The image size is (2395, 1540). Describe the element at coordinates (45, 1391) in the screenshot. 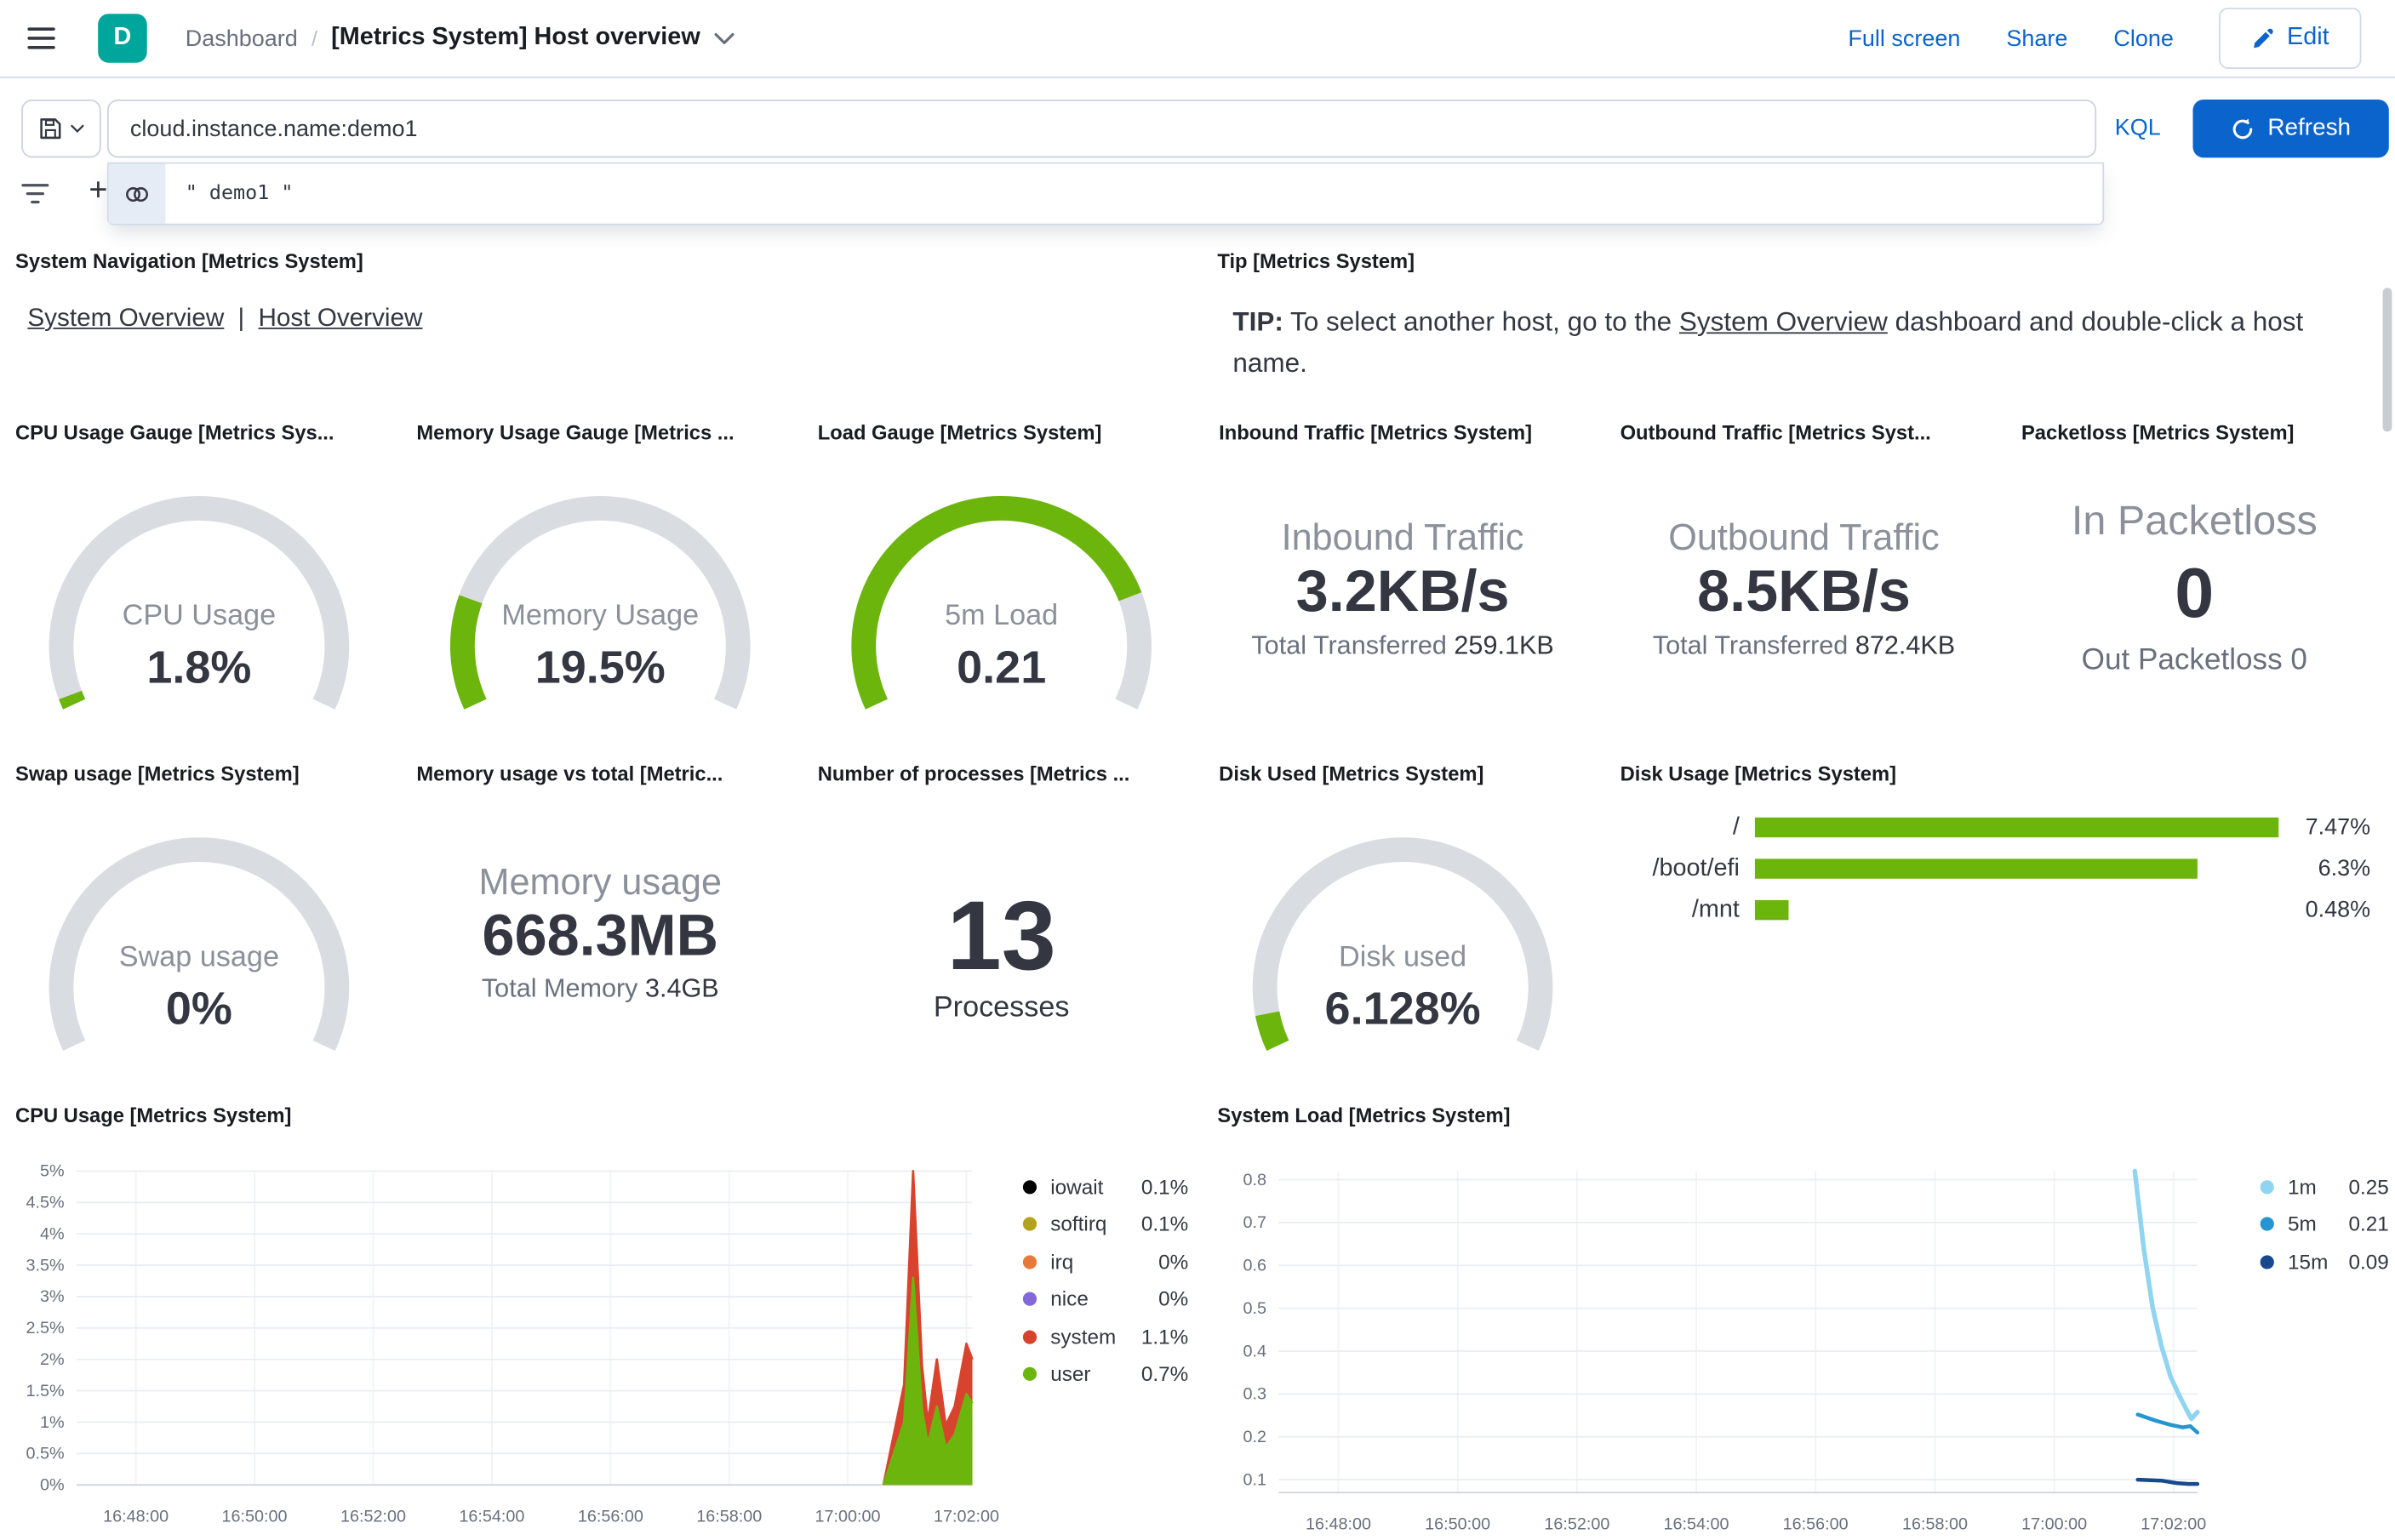

I see `svg-text: 1.5%` at that location.